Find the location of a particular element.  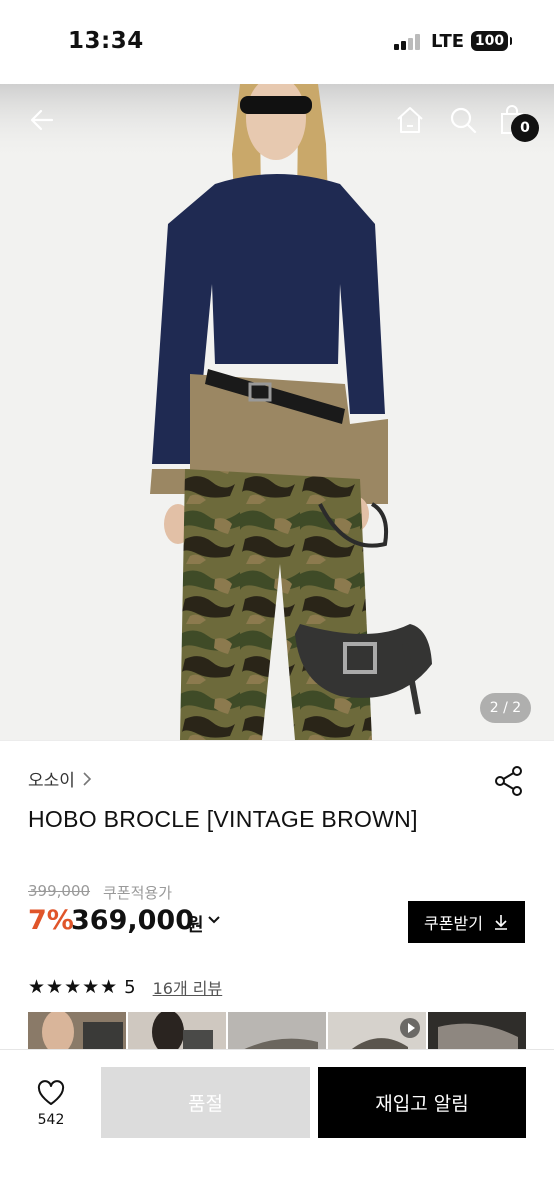

coupon-button-label: 쿠폰받기 is located at coordinates (453, 923).